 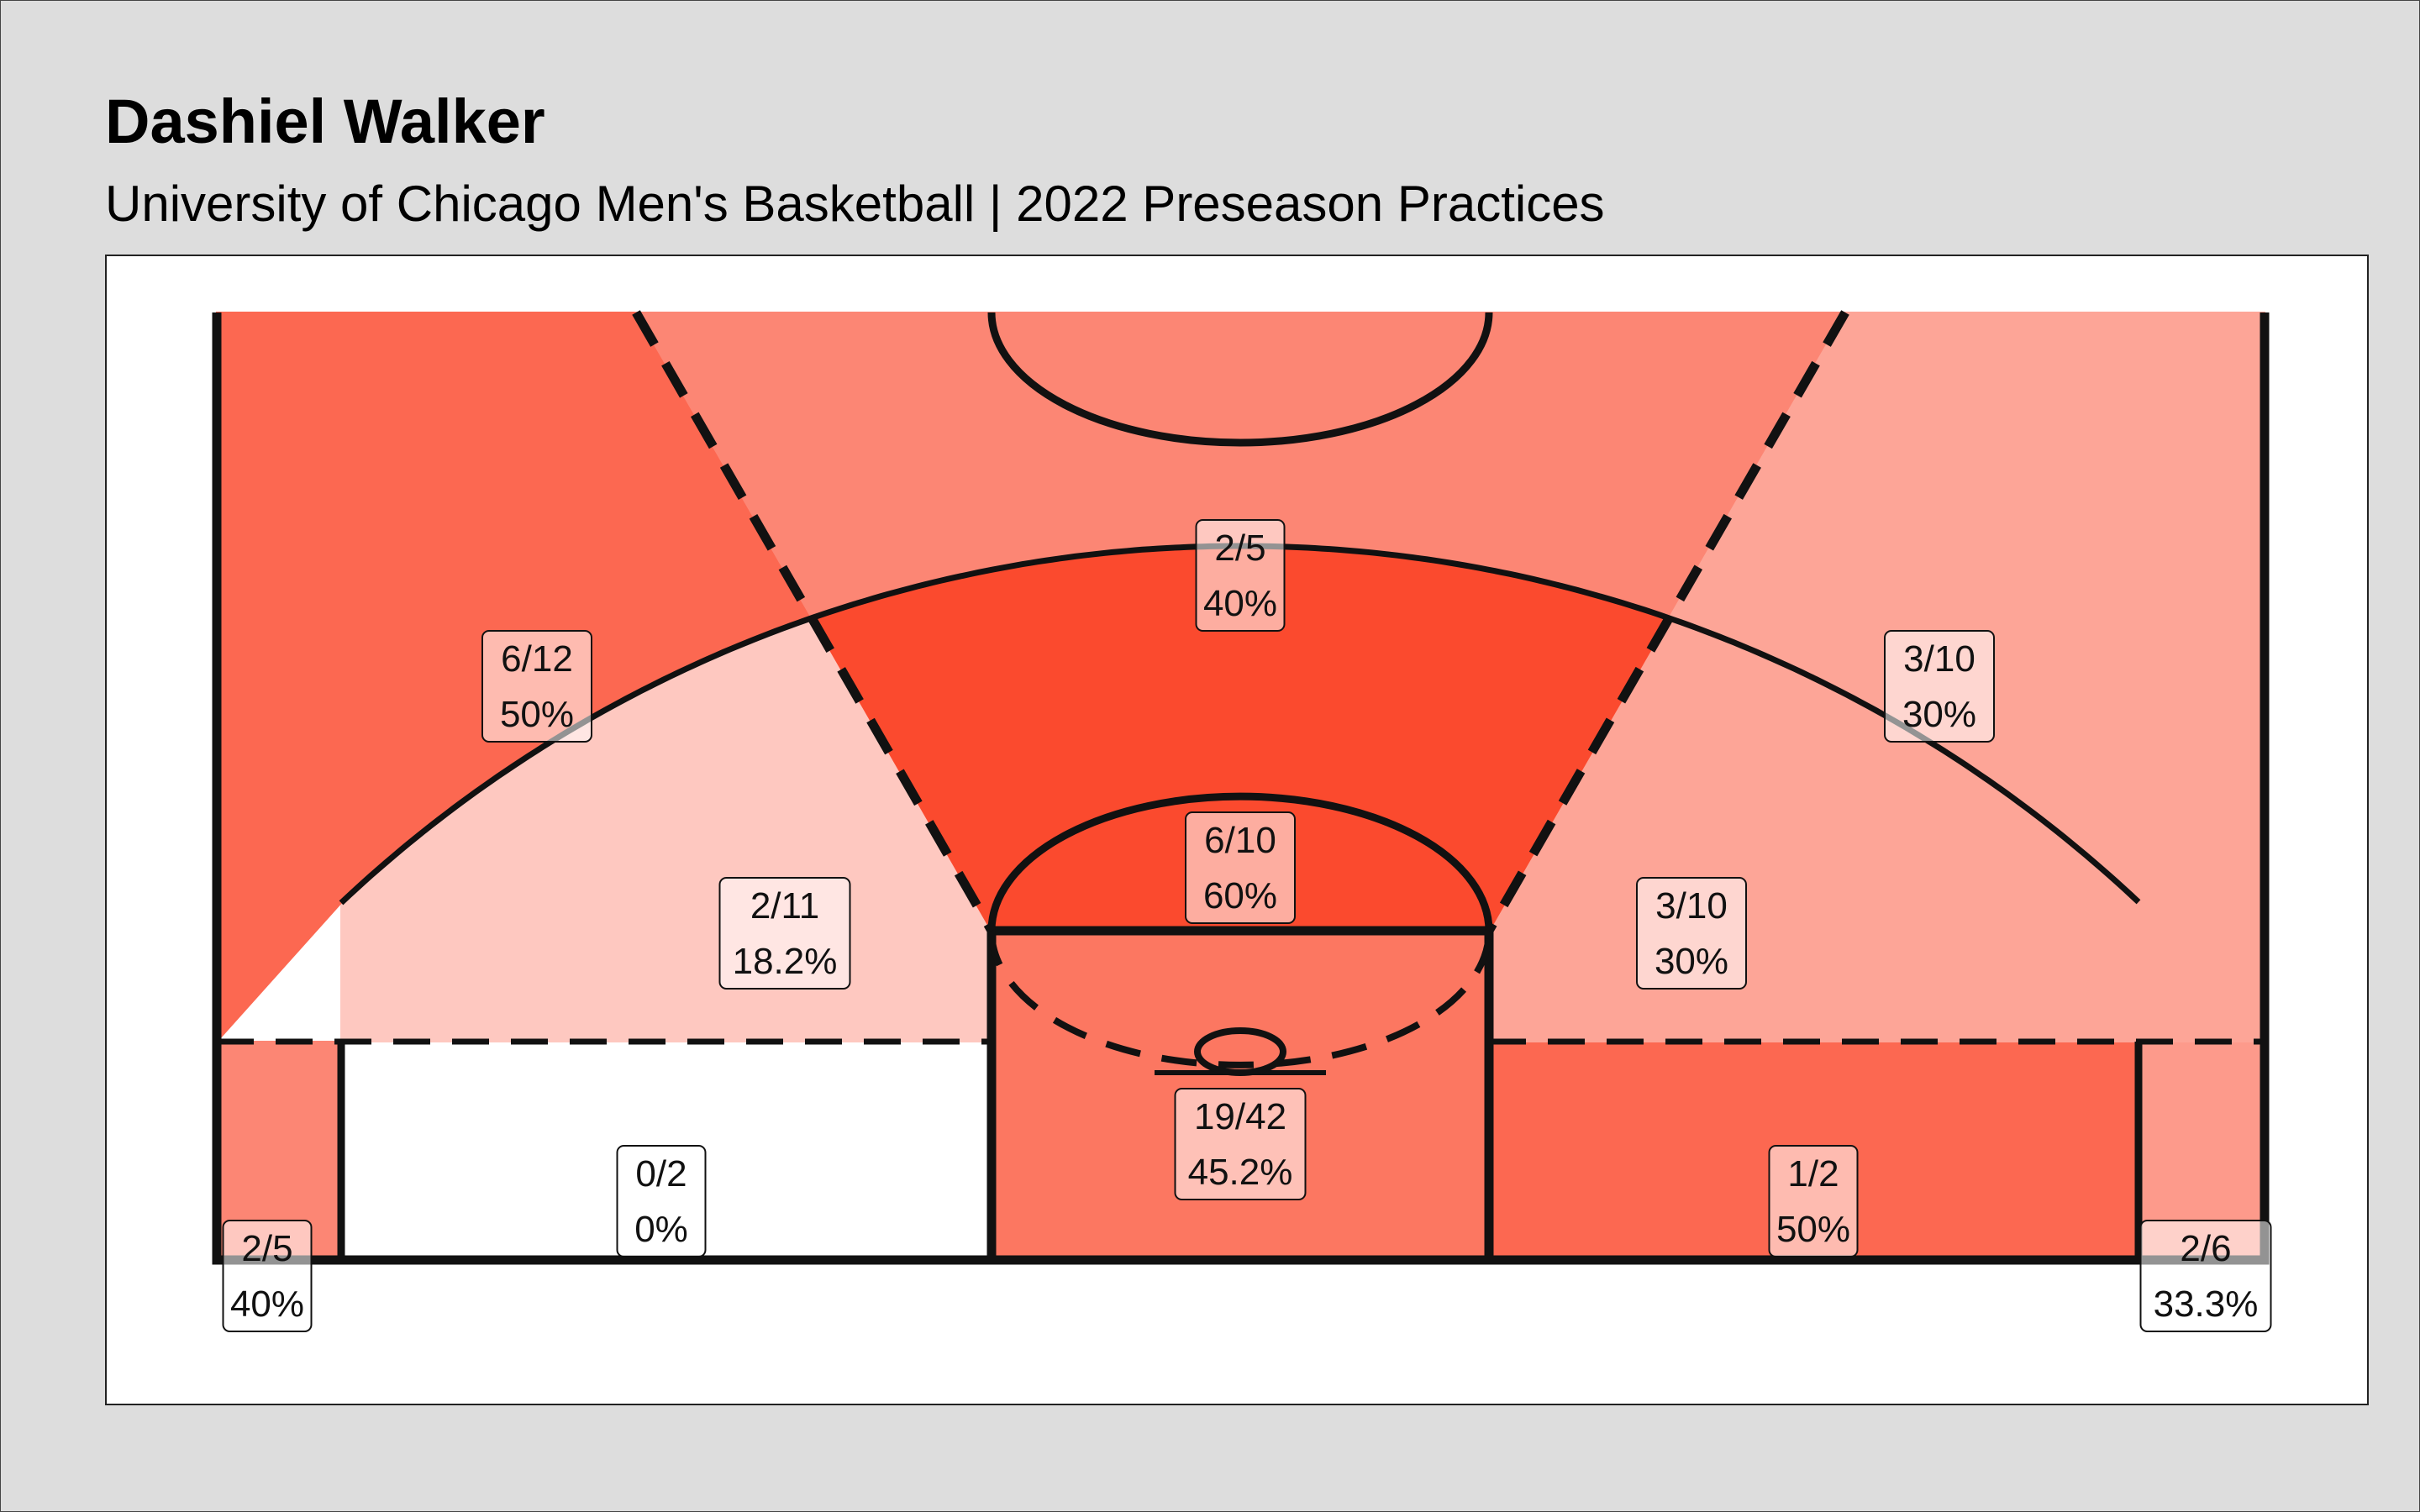 I want to click on zone-label-makes: 19/42, so click(x=1240, y=1116).